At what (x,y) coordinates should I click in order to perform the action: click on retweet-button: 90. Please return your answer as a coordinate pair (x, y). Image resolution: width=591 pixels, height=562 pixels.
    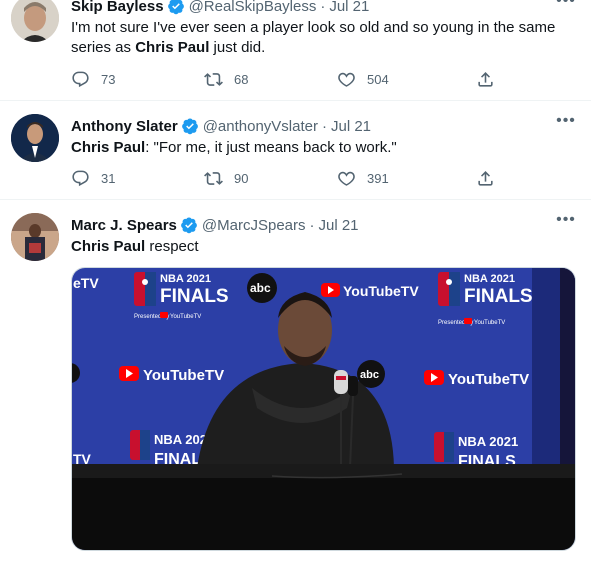
    Looking at the image, I should click on (226, 178).